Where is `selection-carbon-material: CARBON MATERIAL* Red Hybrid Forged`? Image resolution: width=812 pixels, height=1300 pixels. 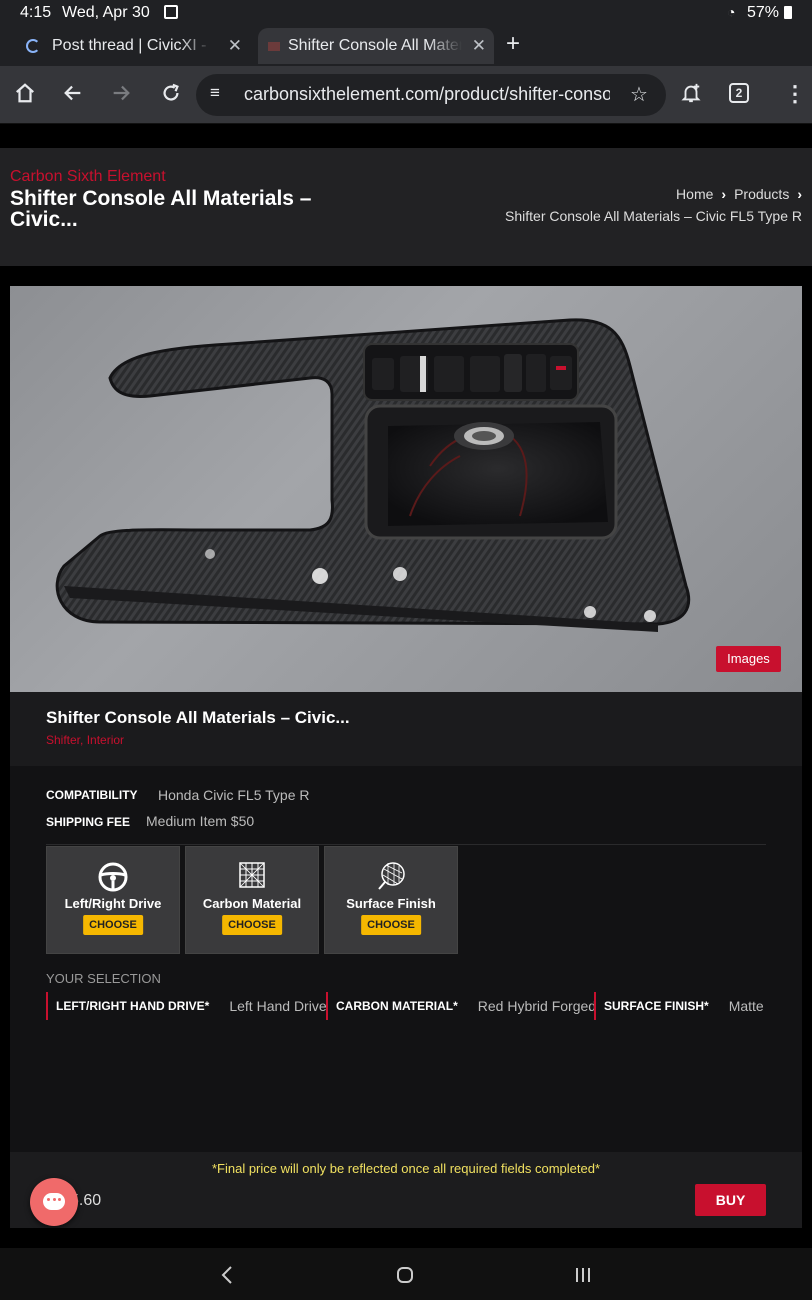 selection-carbon-material: CARBON MATERIAL* Red Hybrid Forged is located at coordinates (461, 1006).